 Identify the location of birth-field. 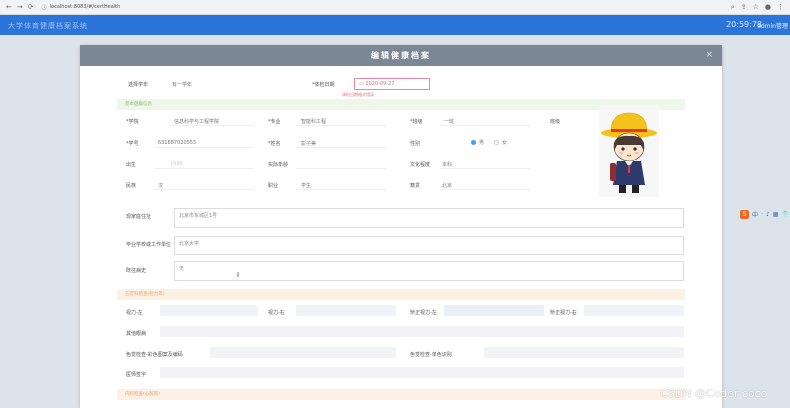
(204, 163).